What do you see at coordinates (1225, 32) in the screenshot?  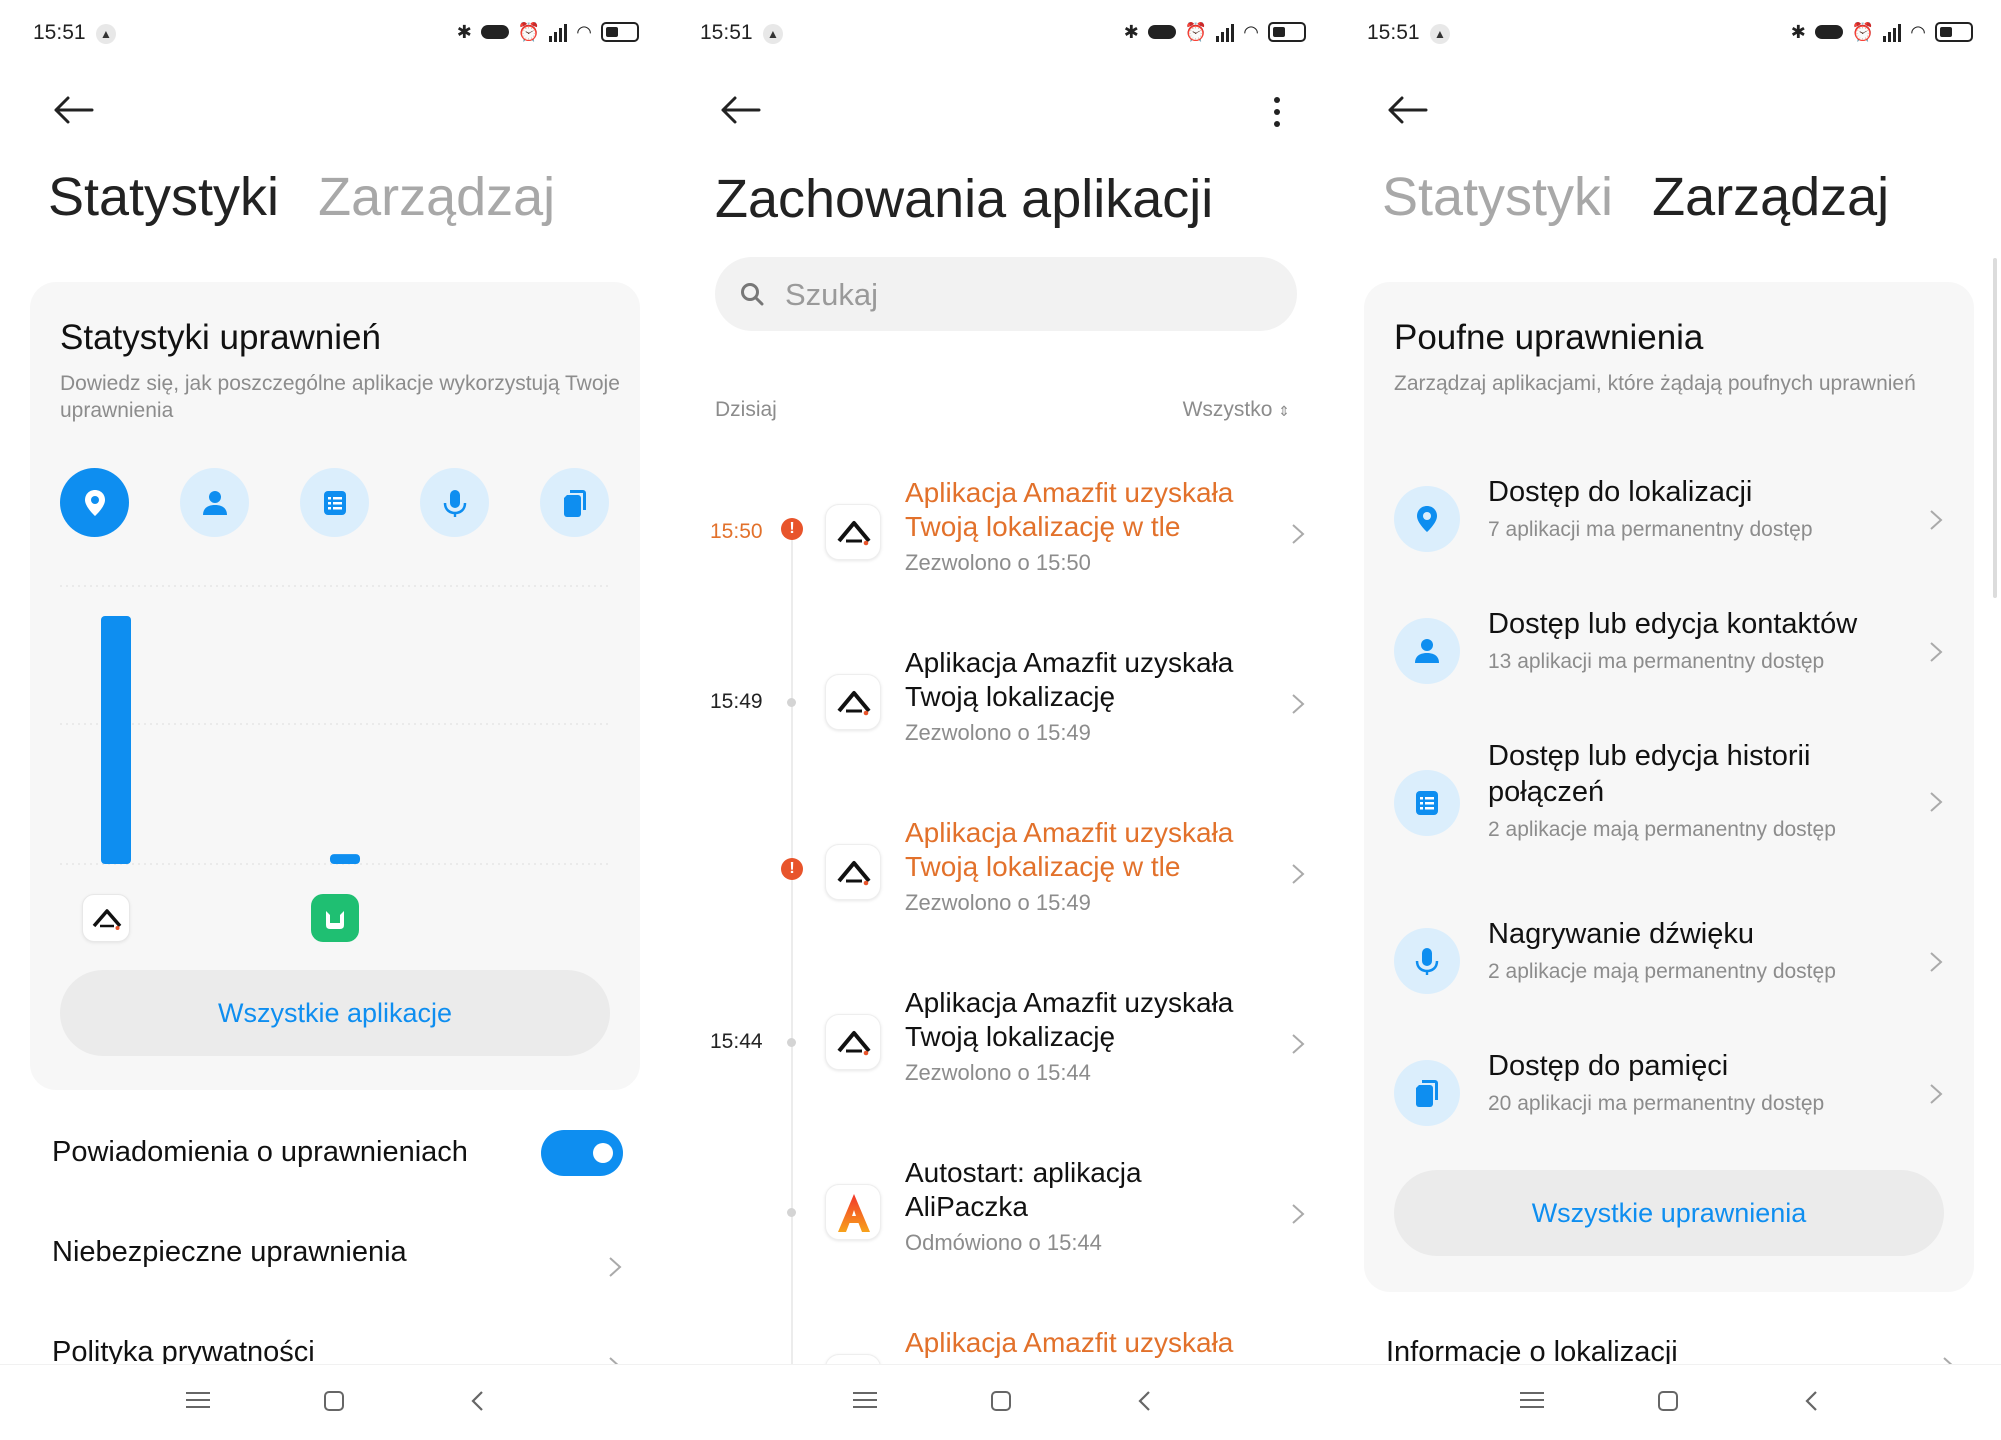 I see `signal-icon` at bounding box center [1225, 32].